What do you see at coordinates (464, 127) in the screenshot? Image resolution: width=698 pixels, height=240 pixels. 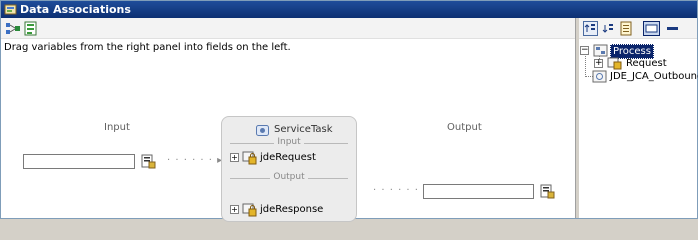 I see `output-column-label: Output` at bounding box center [464, 127].